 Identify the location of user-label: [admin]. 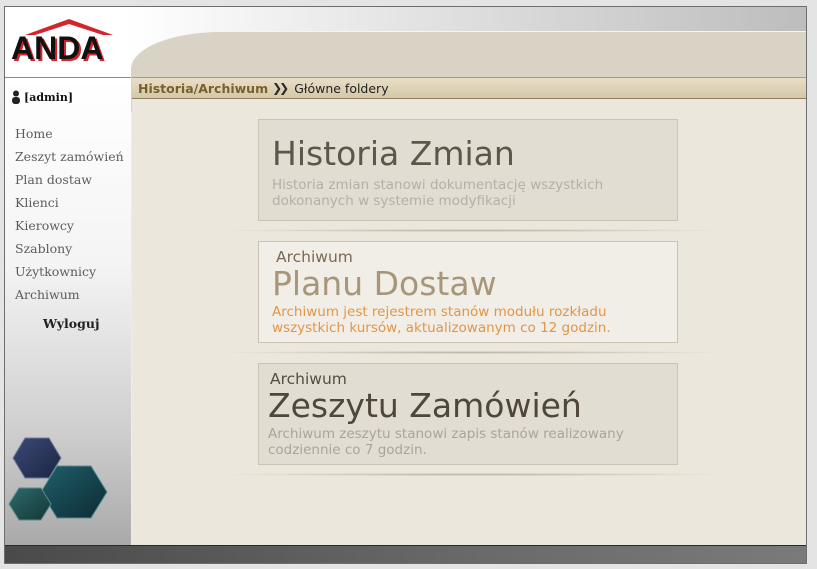
(49, 97).